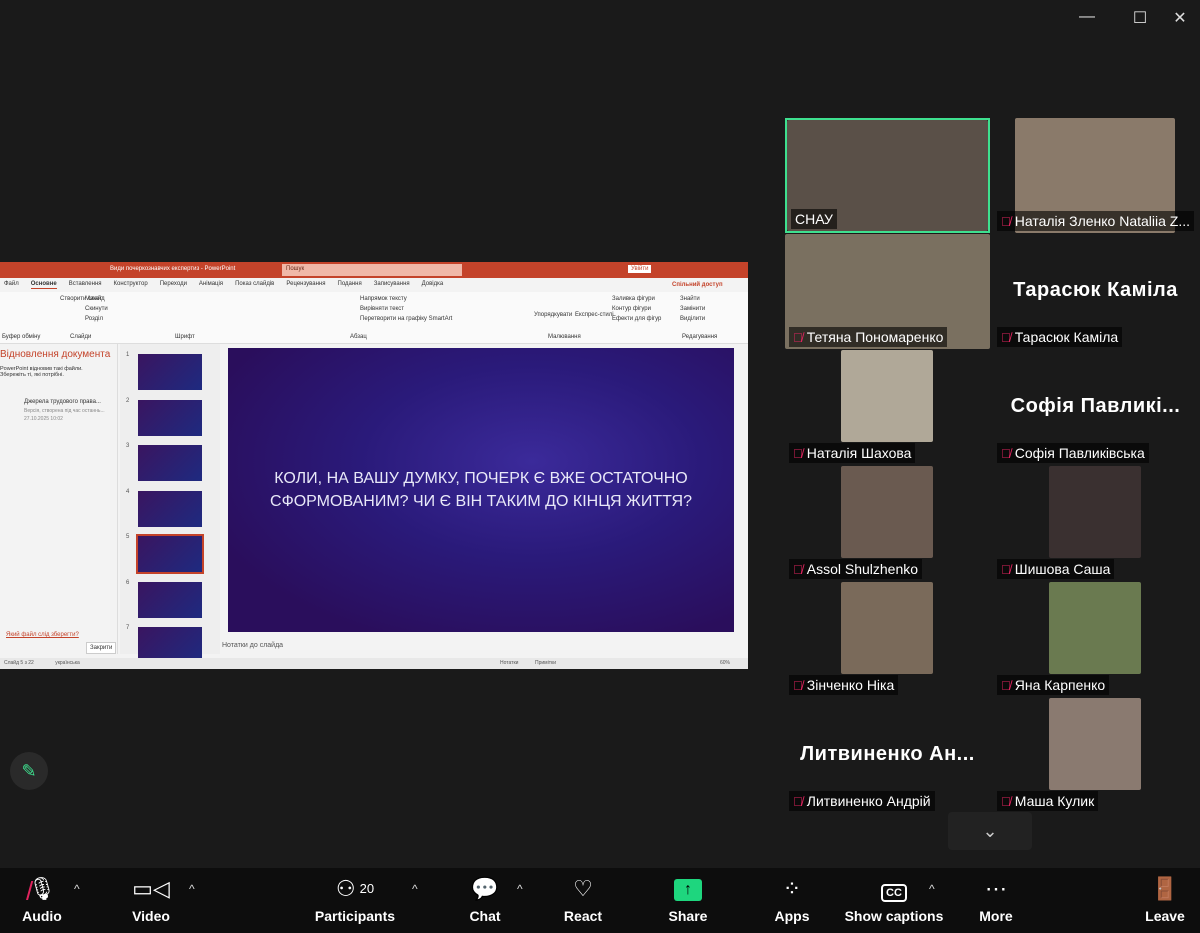 This screenshot has width=1200, height=933. What do you see at coordinates (594, 315) in the screenshot?
I see `ppt-quick-styles: Експрес-стилі` at bounding box center [594, 315].